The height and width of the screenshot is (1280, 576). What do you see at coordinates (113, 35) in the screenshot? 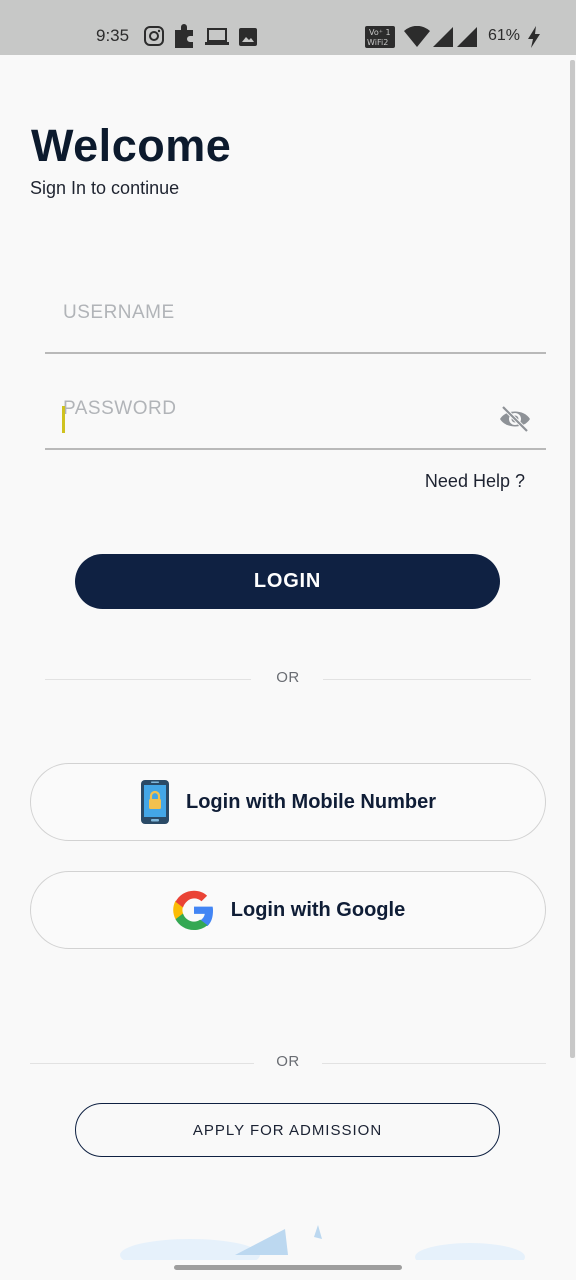
I see `status-time: 9:35` at bounding box center [113, 35].